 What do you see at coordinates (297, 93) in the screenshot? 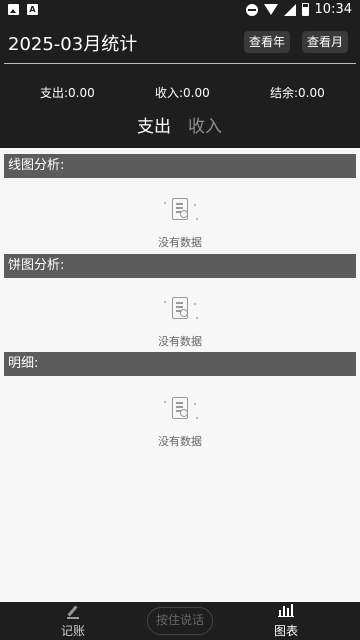
I see `balance-total: 结余:0.00` at bounding box center [297, 93].